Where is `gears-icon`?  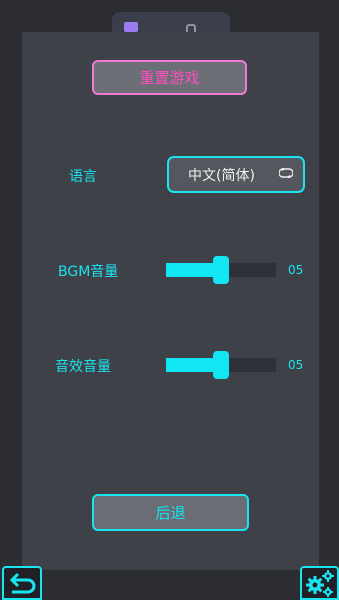
gears-icon is located at coordinates (320, 583).